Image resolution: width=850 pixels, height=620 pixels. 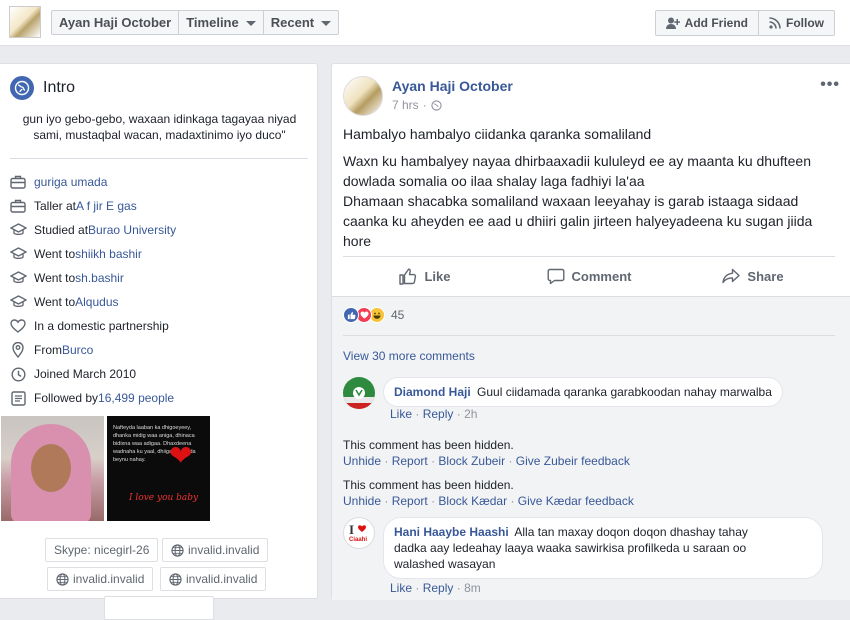 I want to click on block-user-link: Block Zubeir, so click(x=471, y=461).